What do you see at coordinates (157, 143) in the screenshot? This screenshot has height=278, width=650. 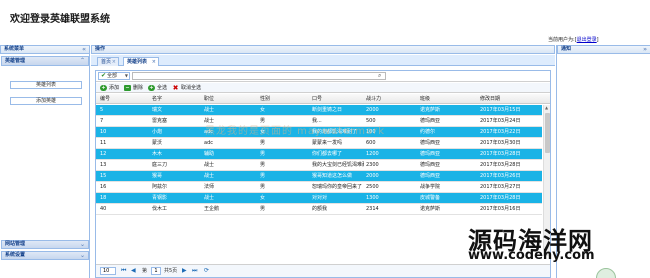 I see `cell-name: 蒙沃` at bounding box center [157, 143].